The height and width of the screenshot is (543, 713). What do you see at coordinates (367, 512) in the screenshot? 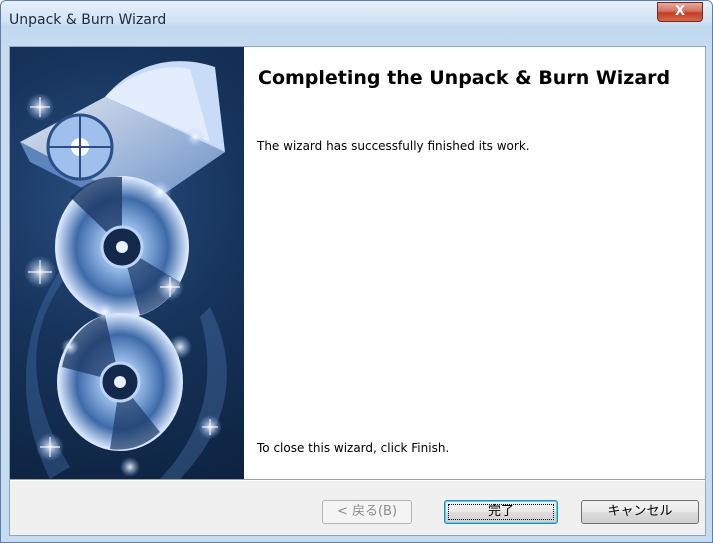
I see `back-button: < 戻る(B)` at bounding box center [367, 512].